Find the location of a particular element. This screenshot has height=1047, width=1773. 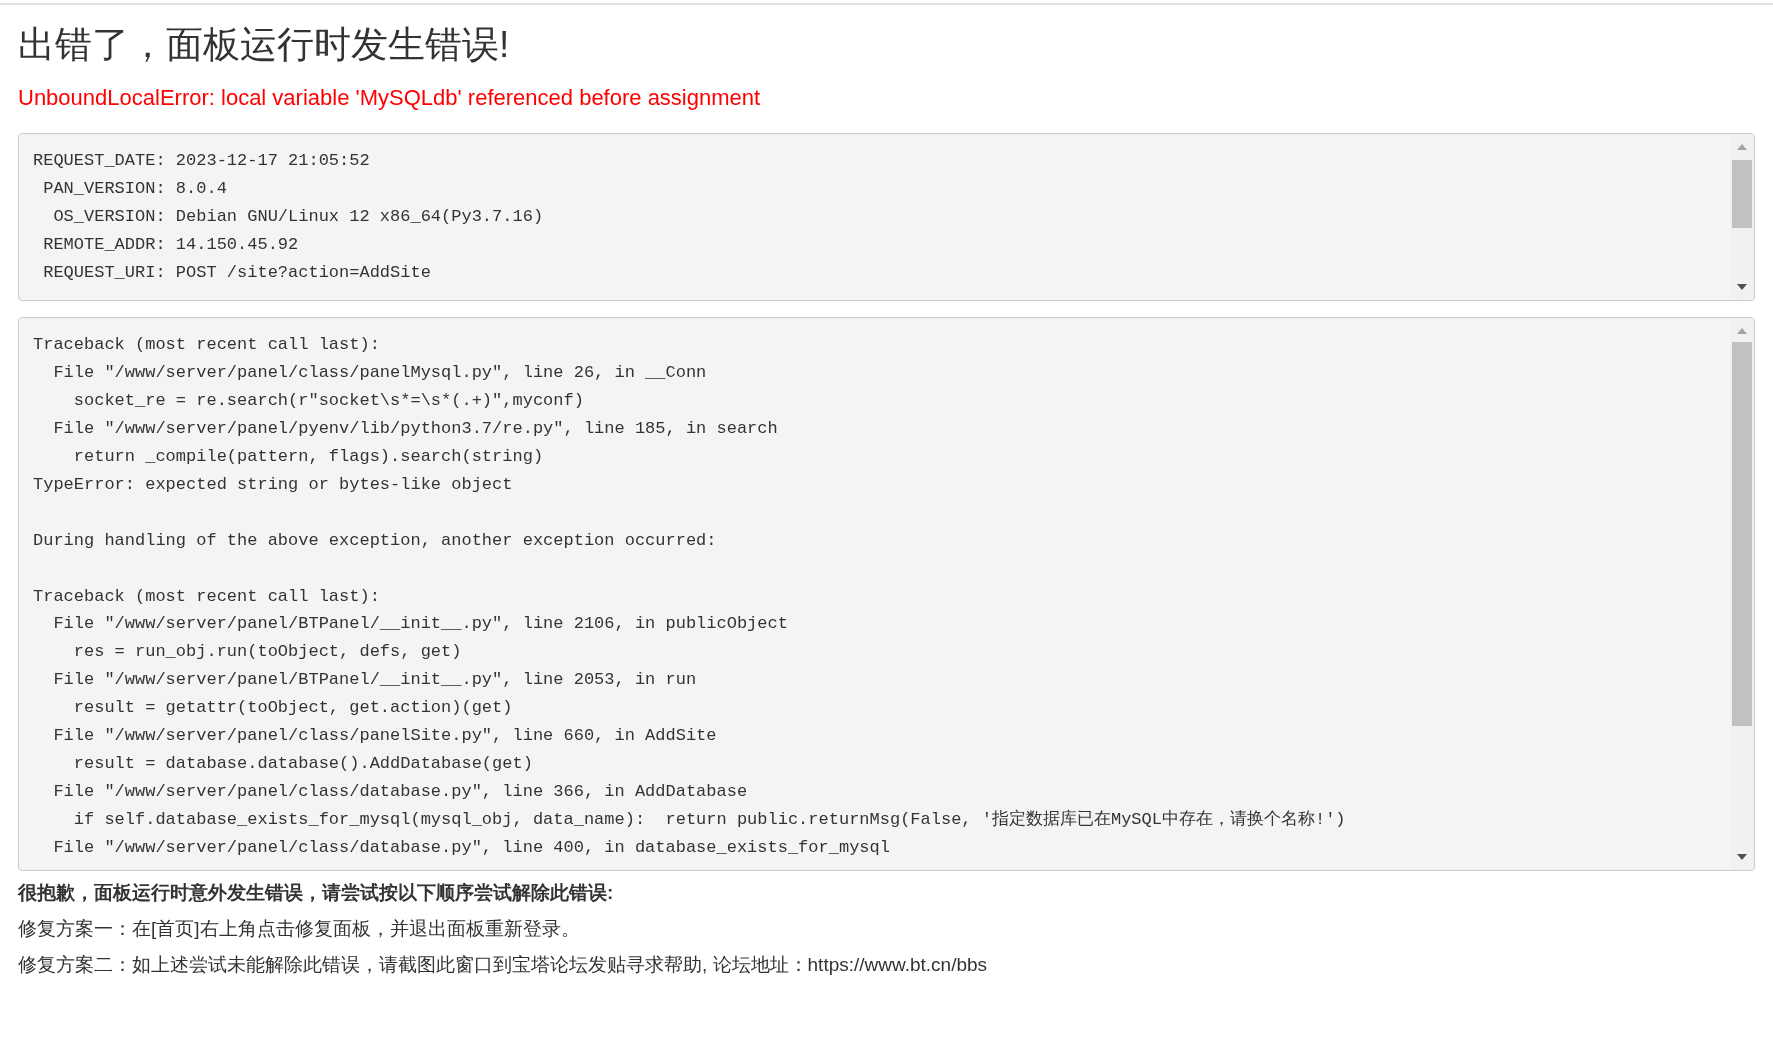

code-line: File "/www/server/panel/BTPanel/__init__.py", line 2106, in publicObject is located at coordinates (420, 624).